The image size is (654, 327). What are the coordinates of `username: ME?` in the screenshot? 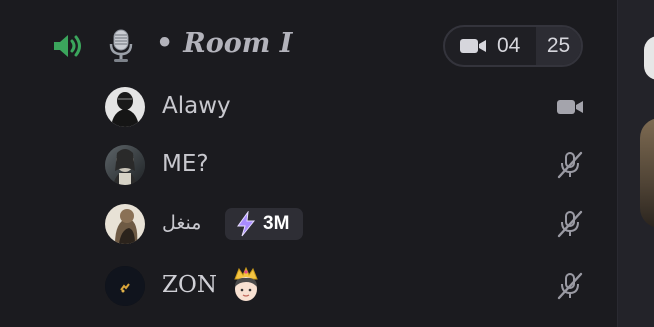 It's located at (185, 164).